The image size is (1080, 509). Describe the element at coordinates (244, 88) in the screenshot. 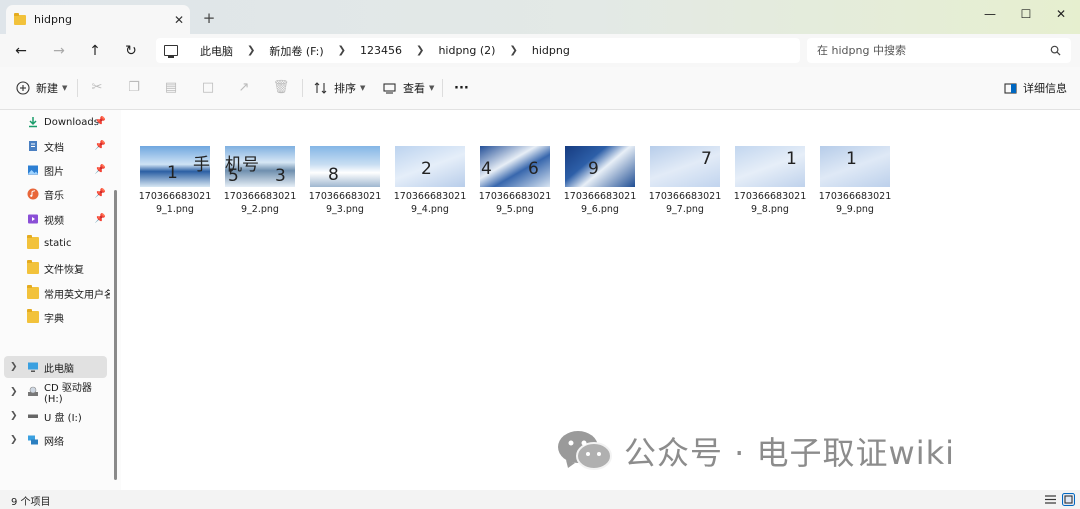

I see `share-icon: ↗` at that location.